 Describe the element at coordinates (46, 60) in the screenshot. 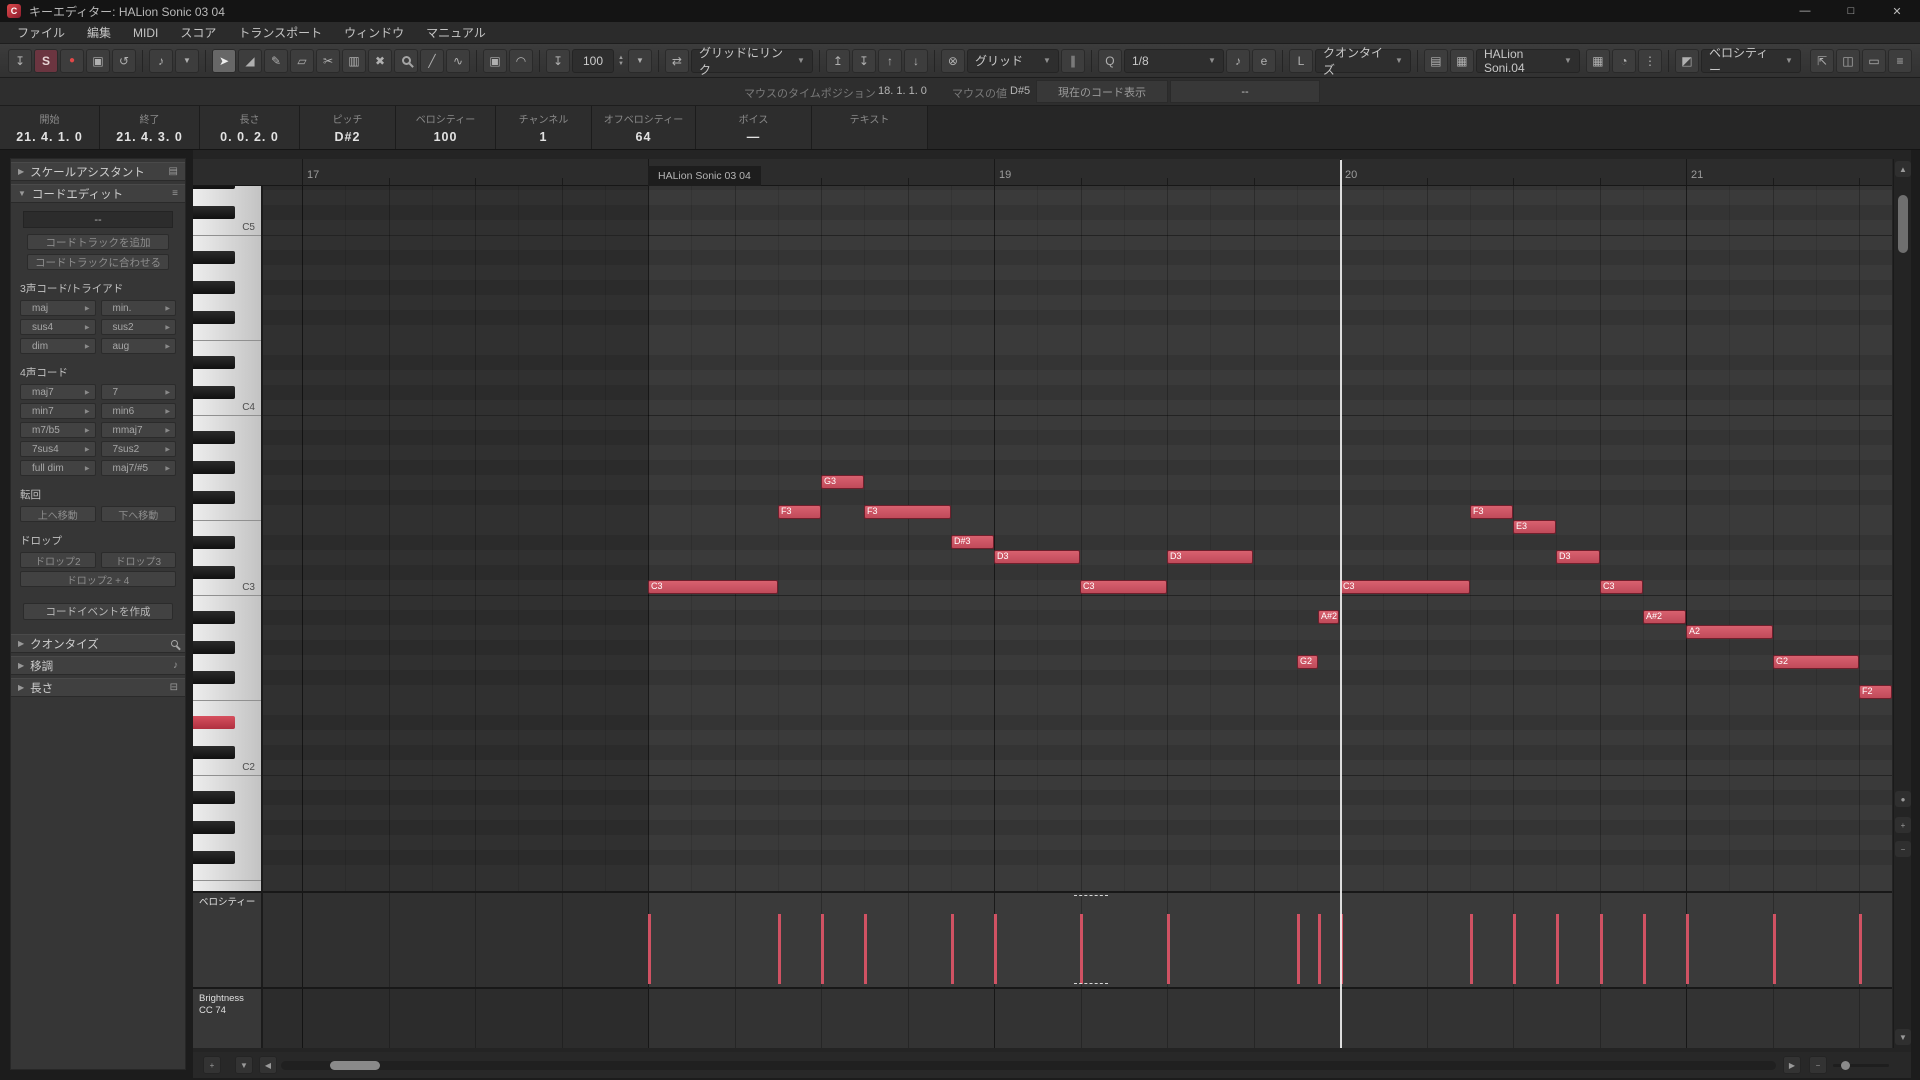

I see `solo-button: S` at that location.